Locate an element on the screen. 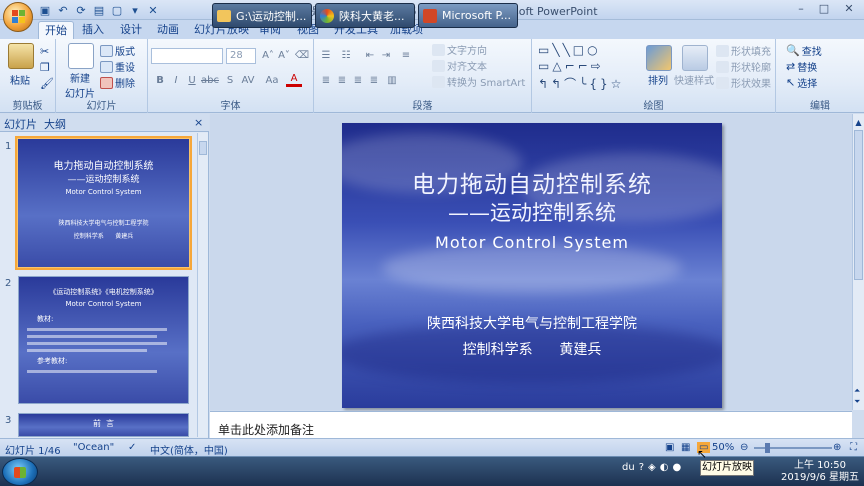 The image size is (864, 486). align-center-icon: ≣ is located at coordinates (342, 81).